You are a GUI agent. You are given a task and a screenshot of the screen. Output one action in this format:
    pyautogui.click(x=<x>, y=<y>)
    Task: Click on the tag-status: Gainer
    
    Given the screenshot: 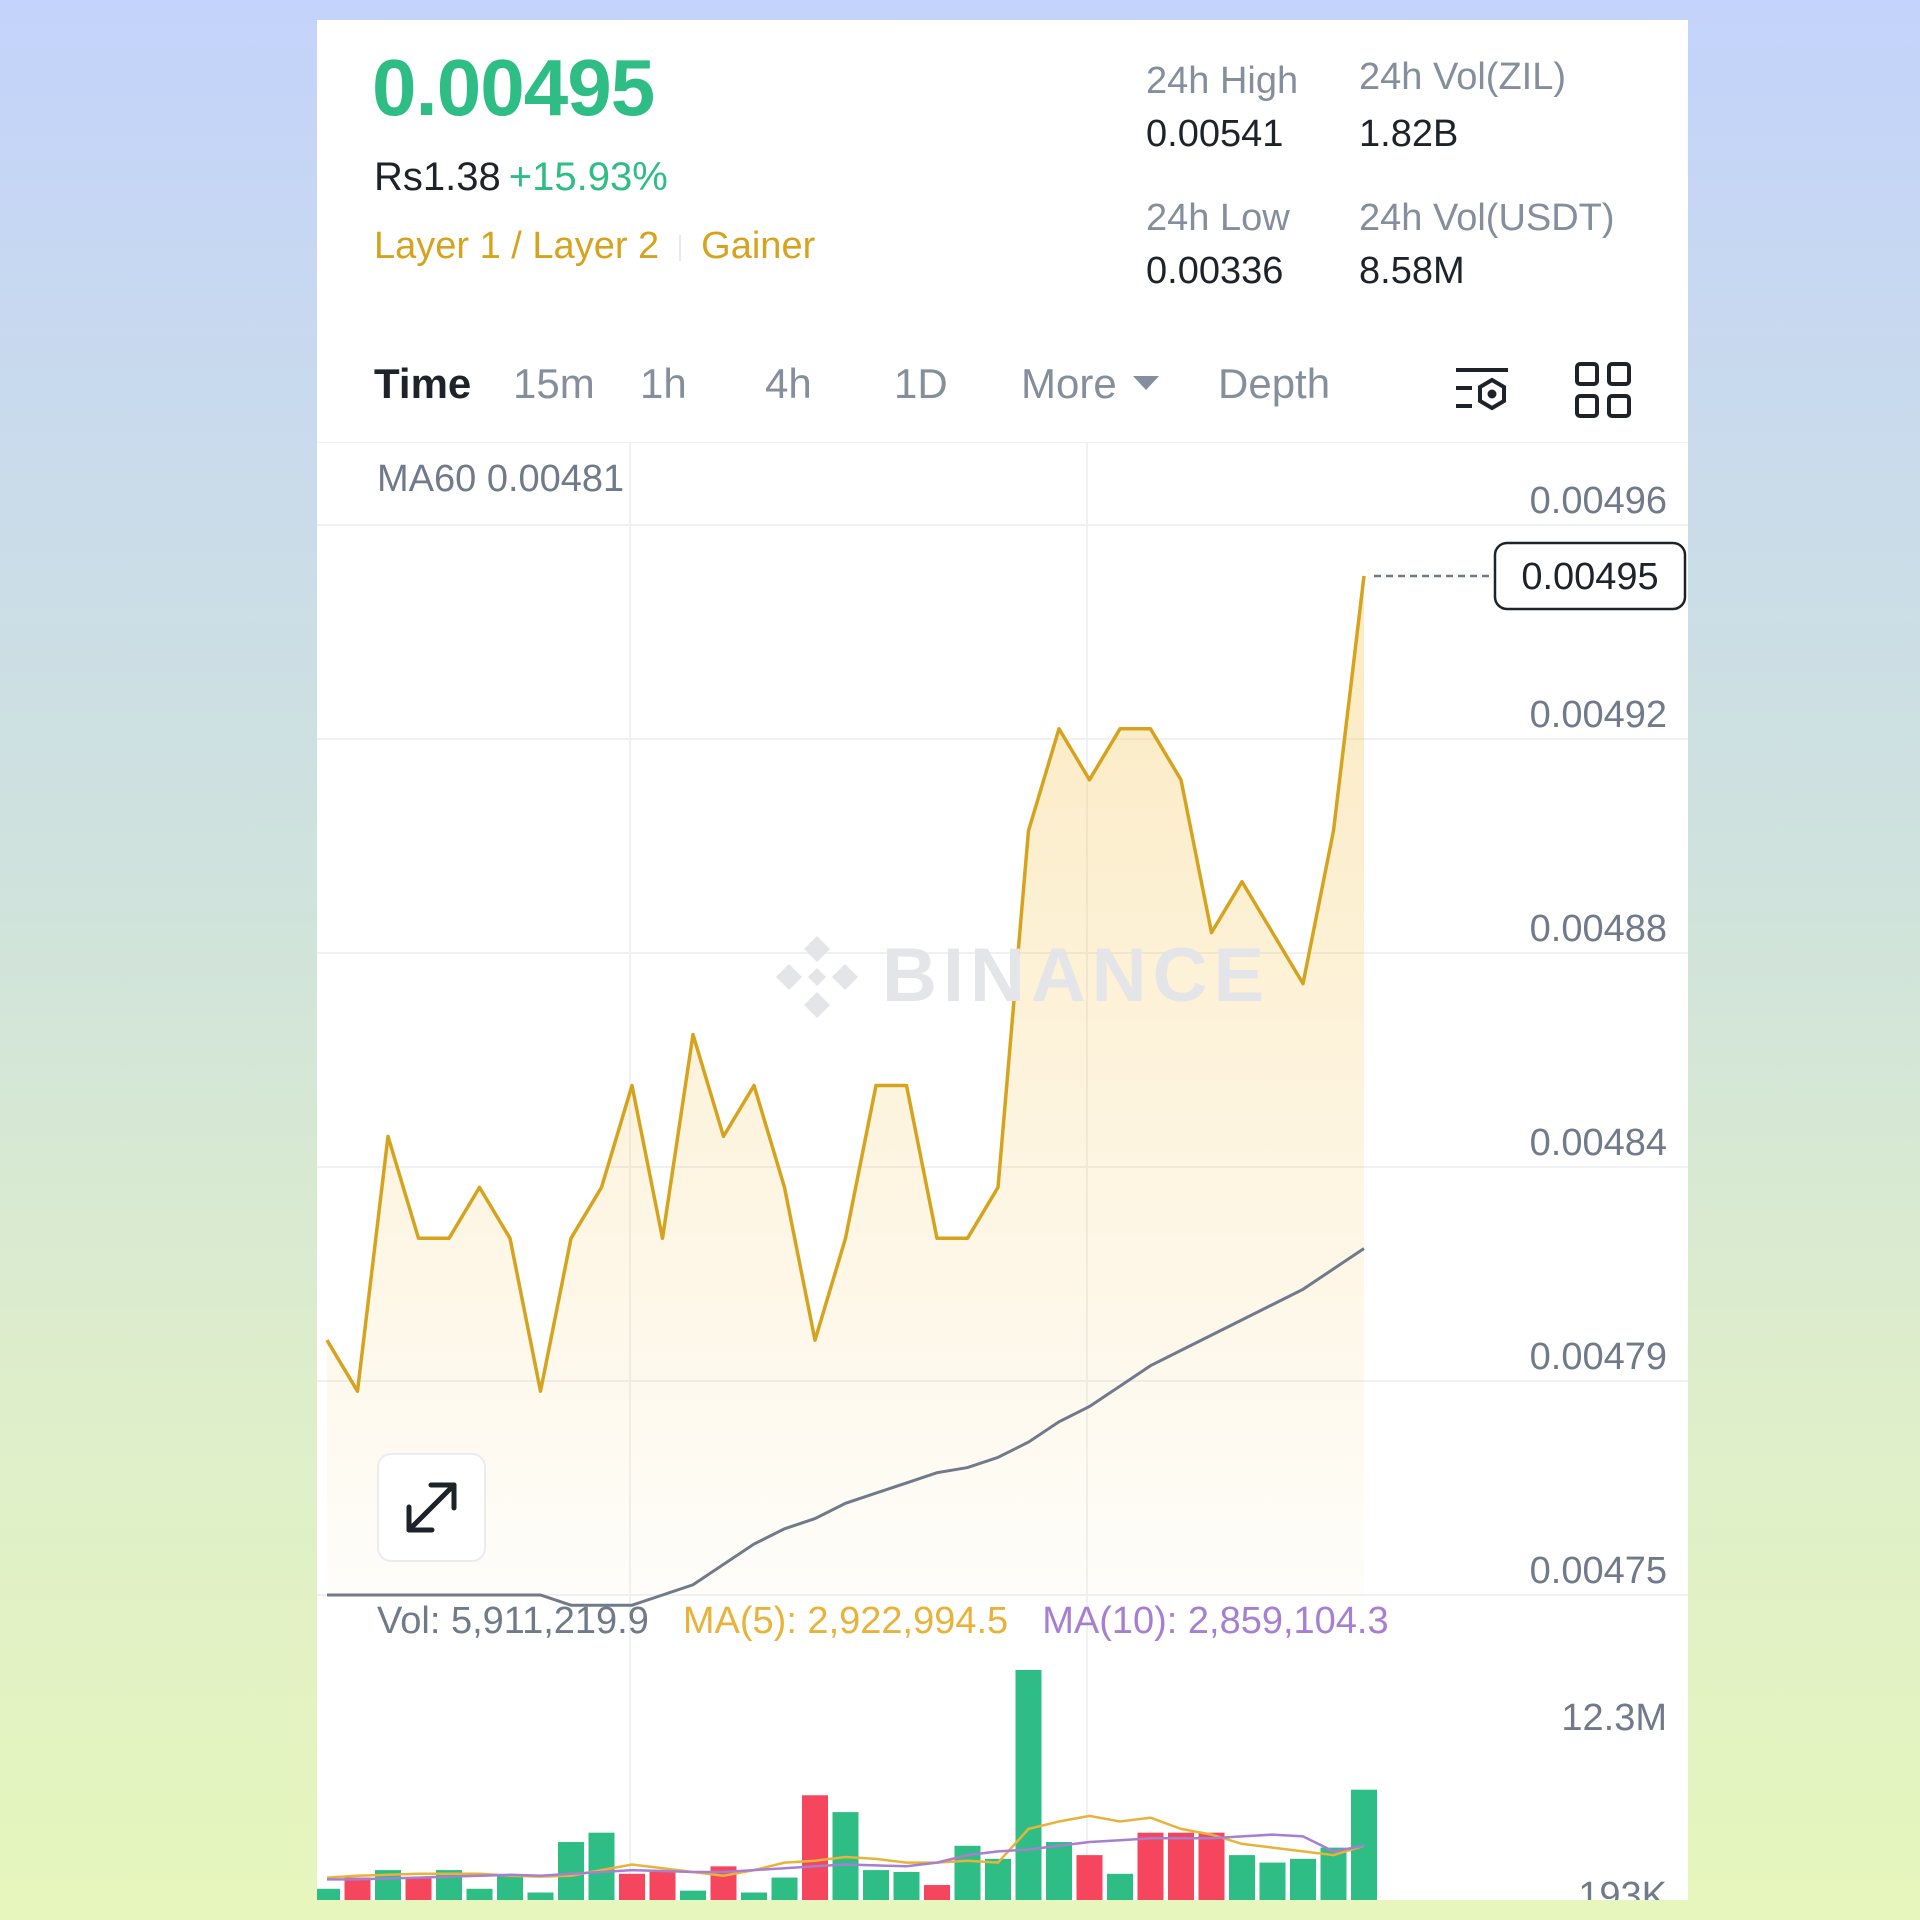 What is the action you would take?
    pyautogui.click(x=758, y=246)
    